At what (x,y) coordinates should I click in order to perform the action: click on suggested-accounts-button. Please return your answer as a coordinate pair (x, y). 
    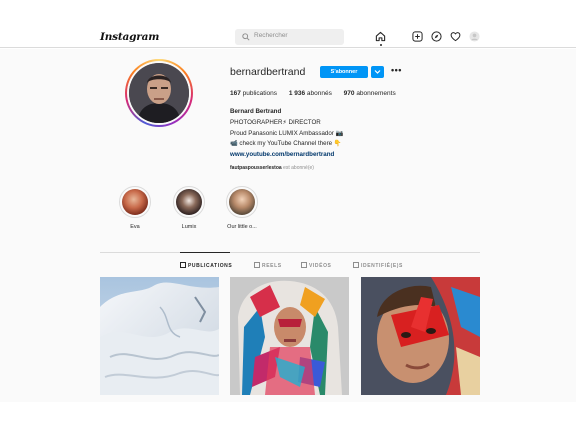
    Looking at the image, I should click on (377, 72).